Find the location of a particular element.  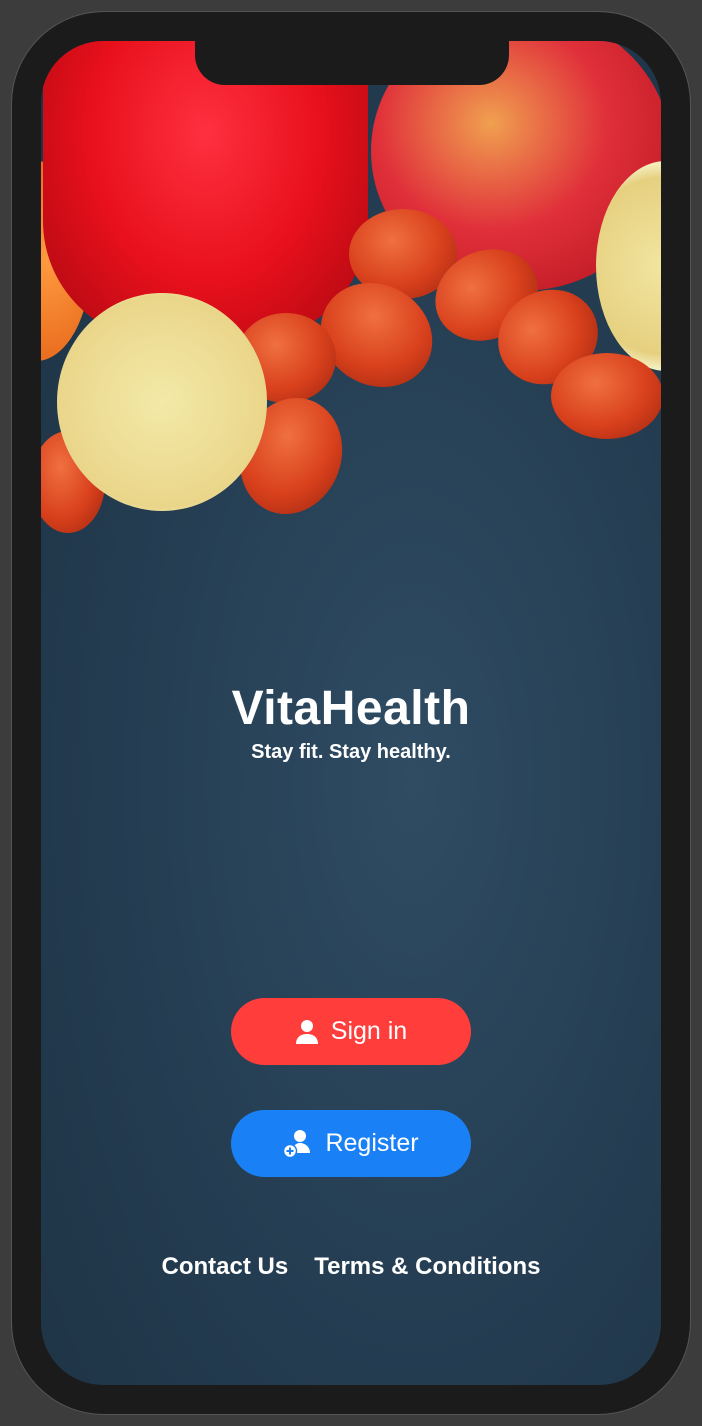

register-label: Register is located at coordinates (372, 1143).